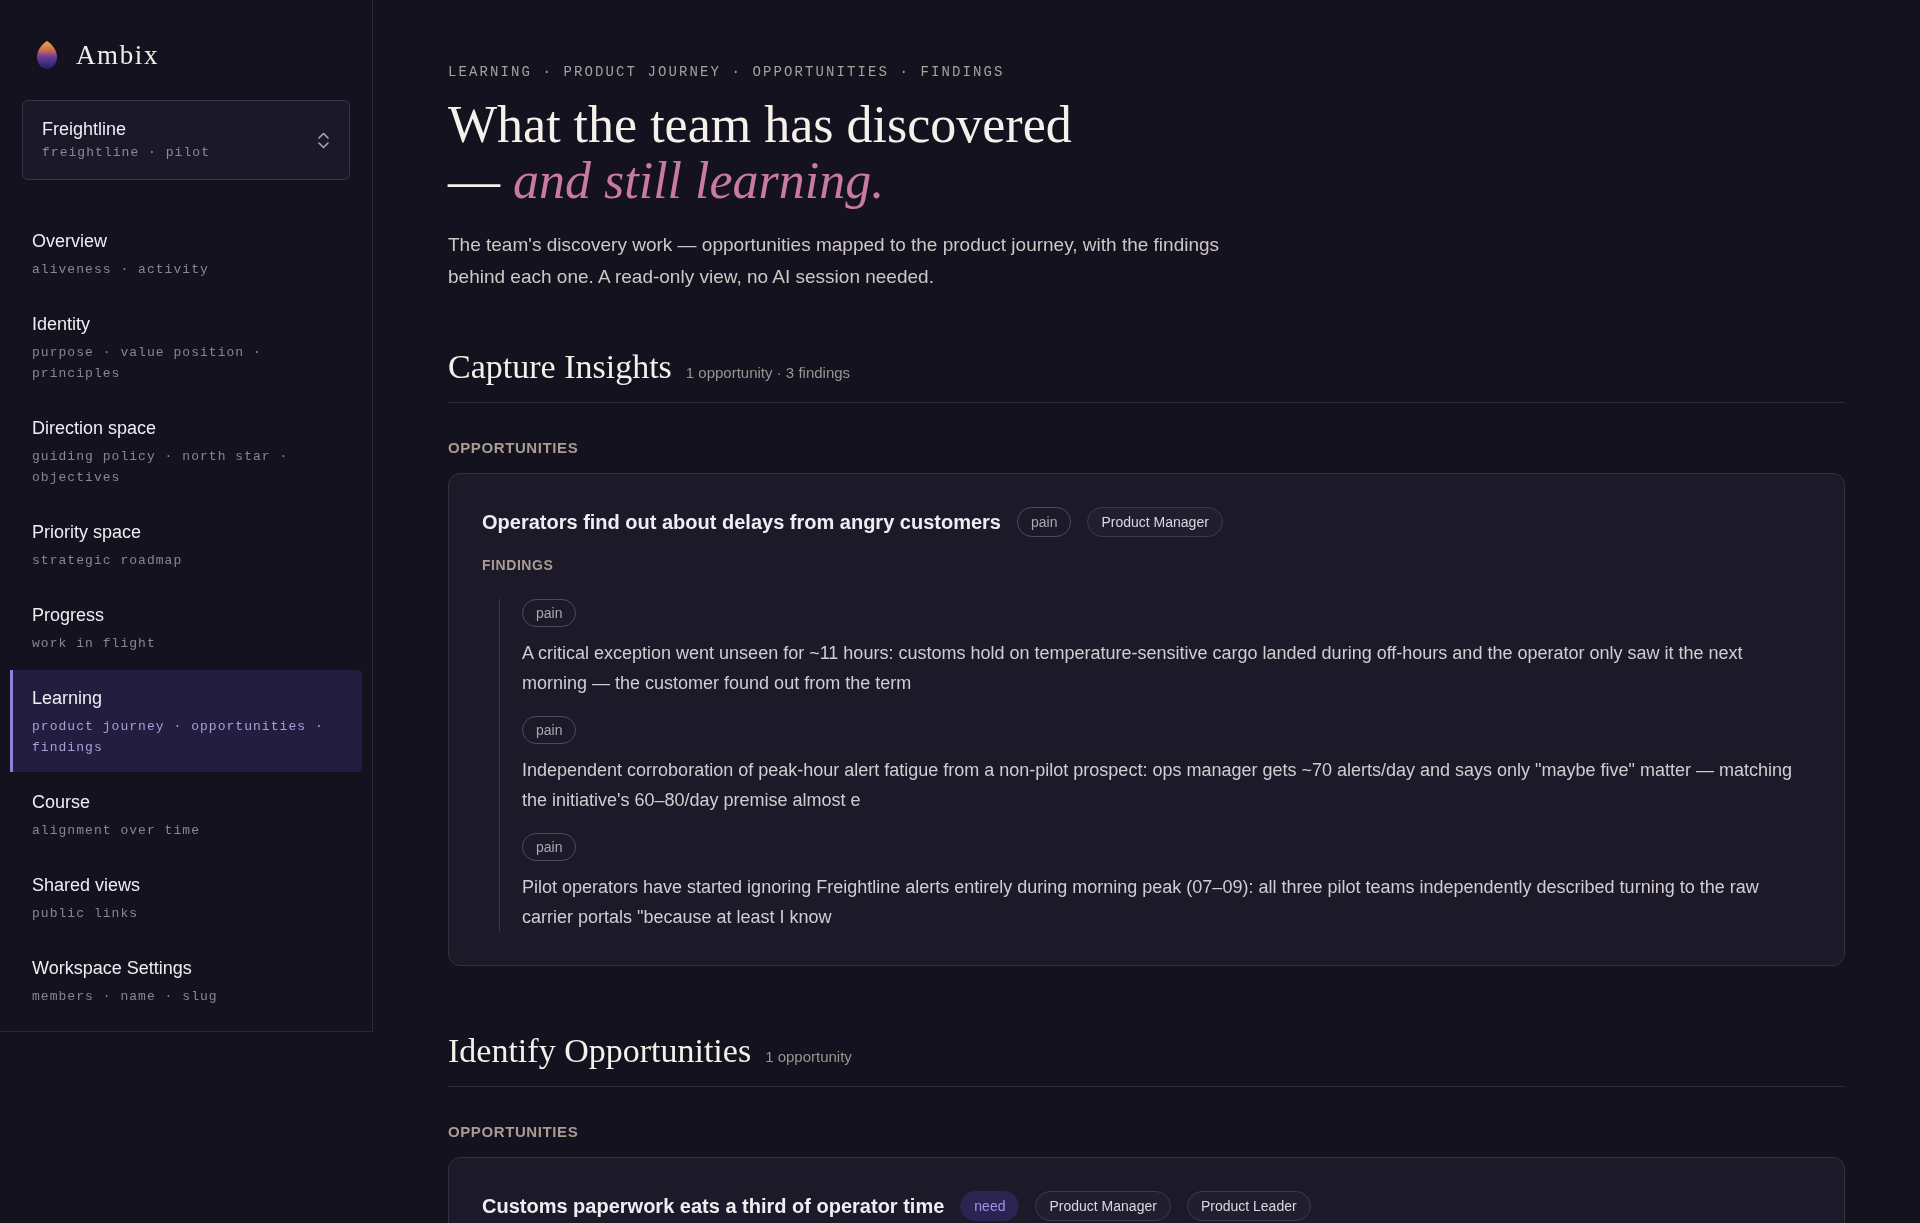  What do you see at coordinates (713, 1206) in the screenshot?
I see `opportunity-title: Customs paperwork eats a third of operator time` at bounding box center [713, 1206].